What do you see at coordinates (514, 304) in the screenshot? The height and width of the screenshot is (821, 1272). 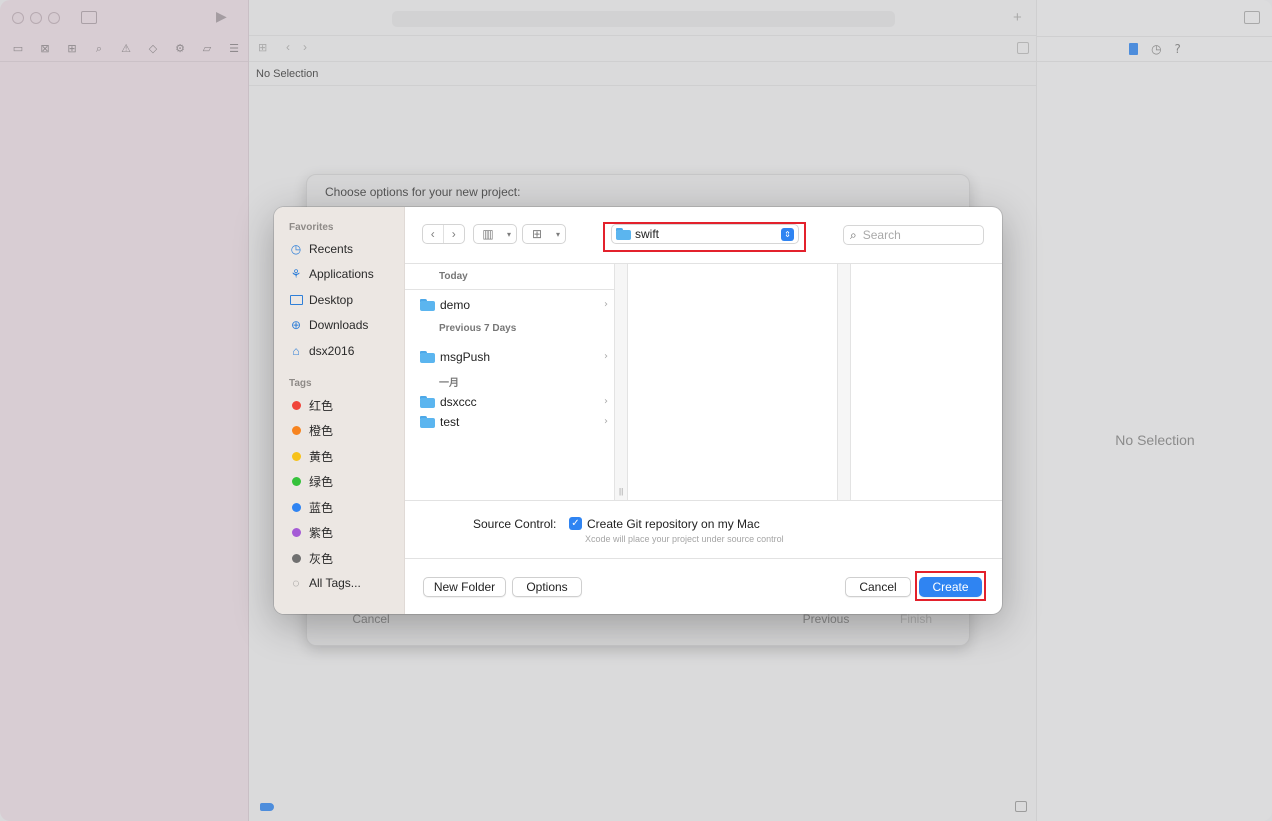 I see `list-item-demo: demo ›` at bounding box center [514, 304].